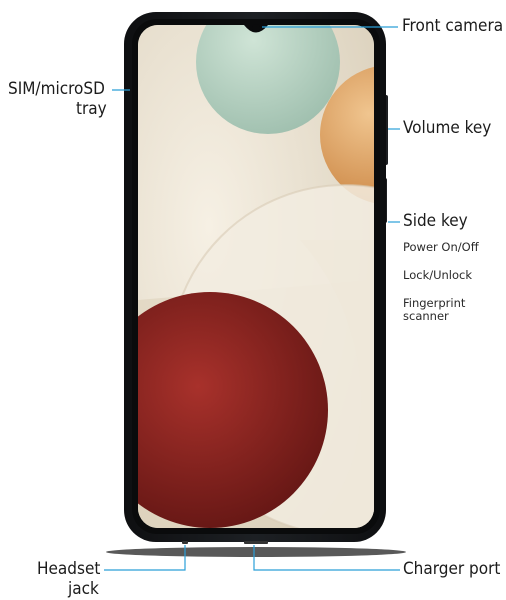  I want to click on front-camera-lens, so click(256, 28).